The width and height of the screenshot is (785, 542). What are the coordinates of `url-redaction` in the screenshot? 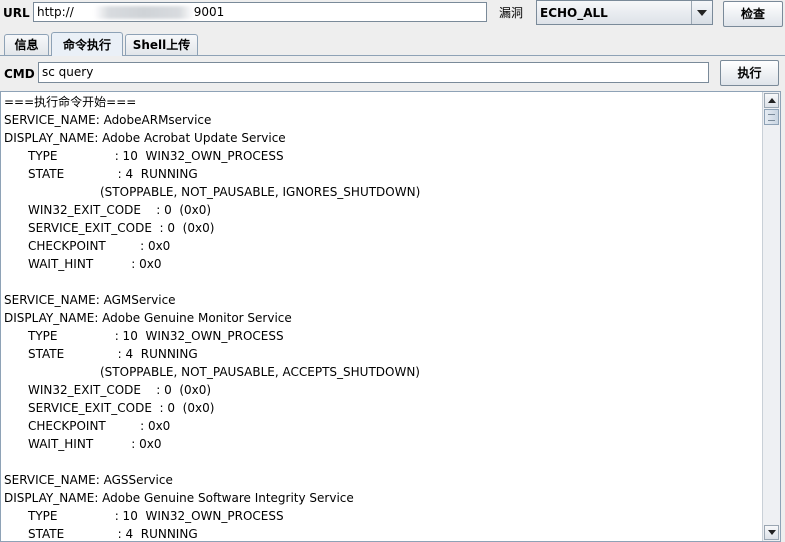 It's located at (144, 12).